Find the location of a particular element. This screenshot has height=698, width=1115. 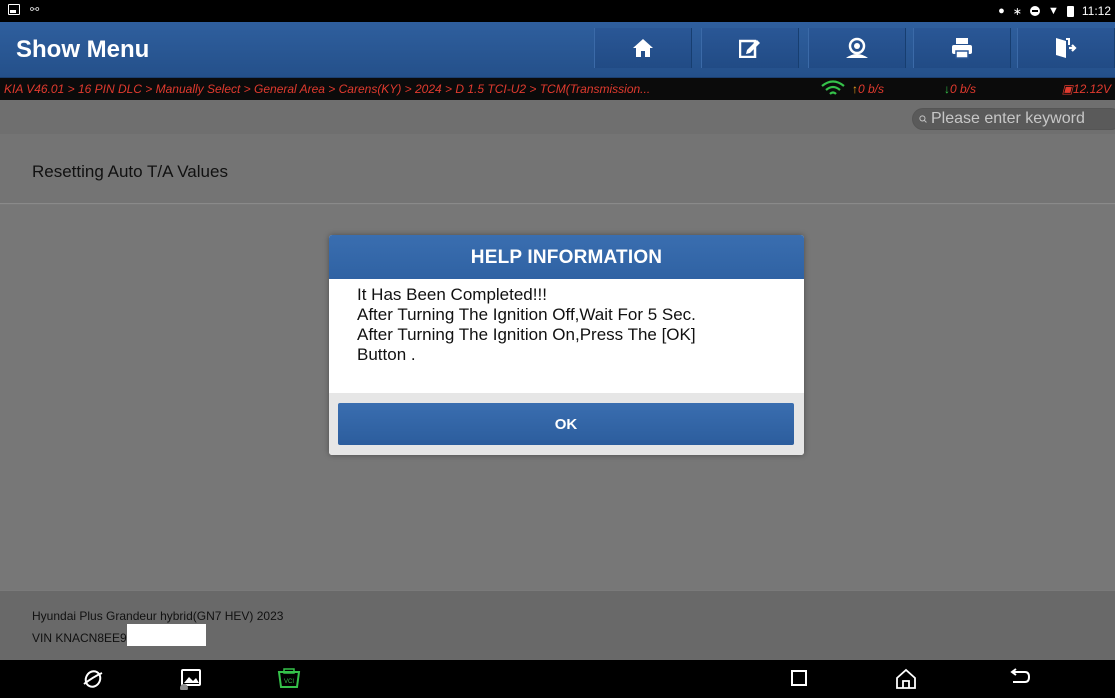

dialog-line: It Has Been Completed!!! is located at coordinates (452, 294).